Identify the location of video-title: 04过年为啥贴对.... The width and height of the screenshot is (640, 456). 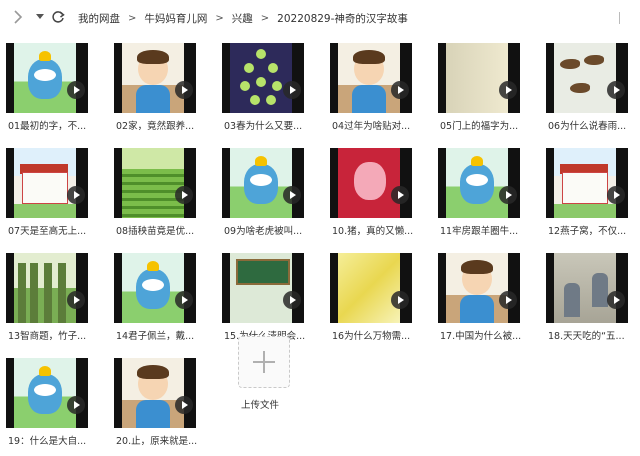
(374, 125).